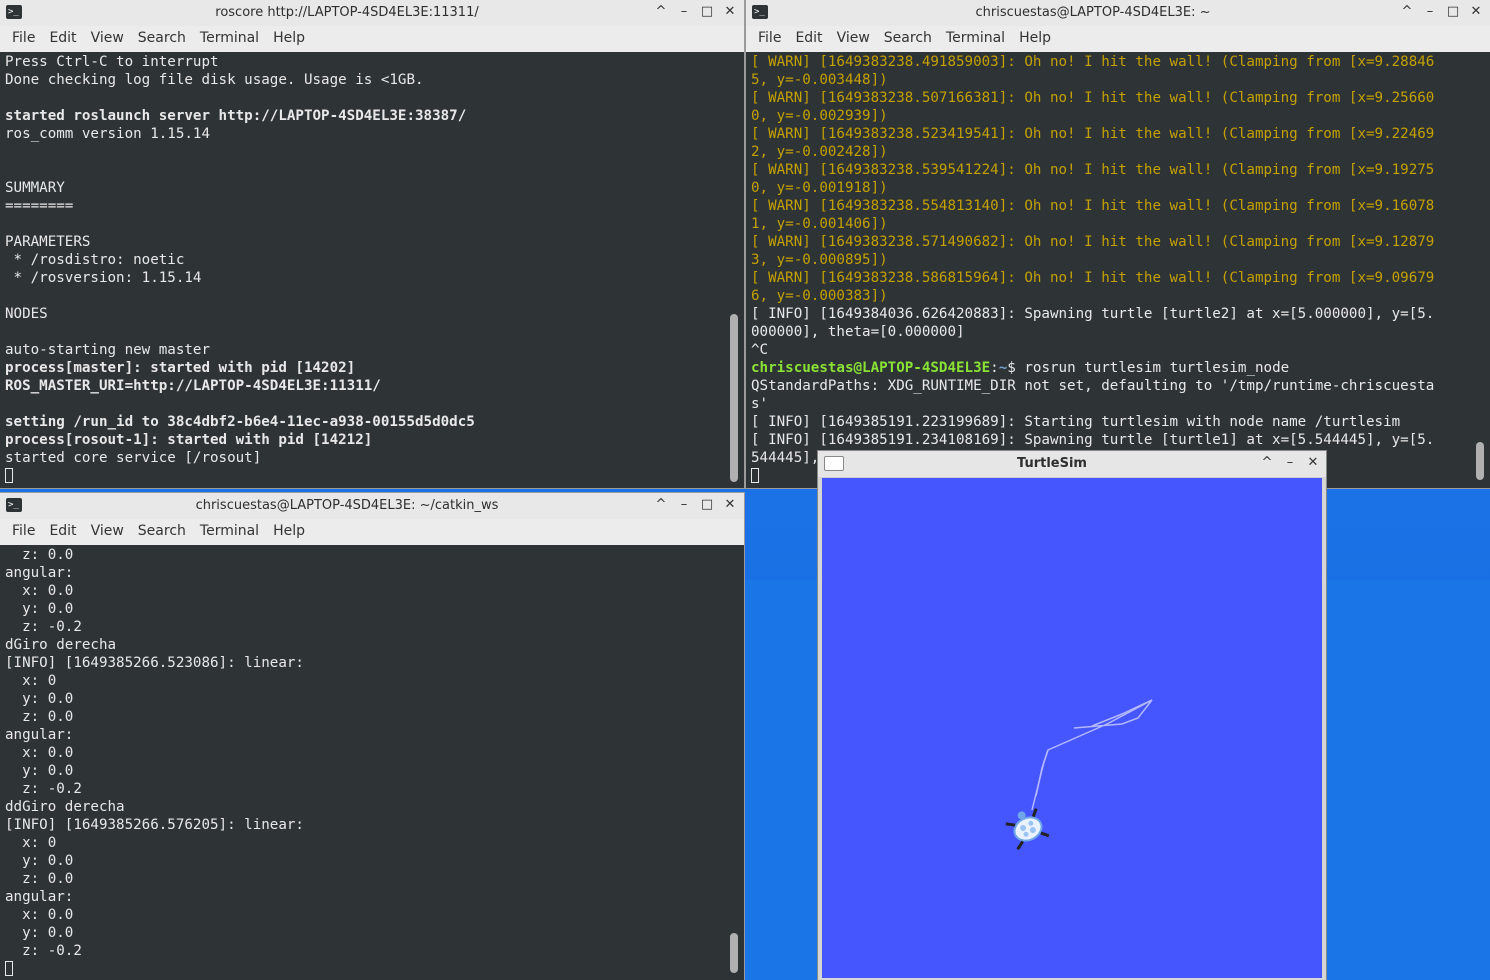  I want to click on window-title: chriscuestas@LAPTOP-4SD4EL3E: ~, so click(1093, 12).